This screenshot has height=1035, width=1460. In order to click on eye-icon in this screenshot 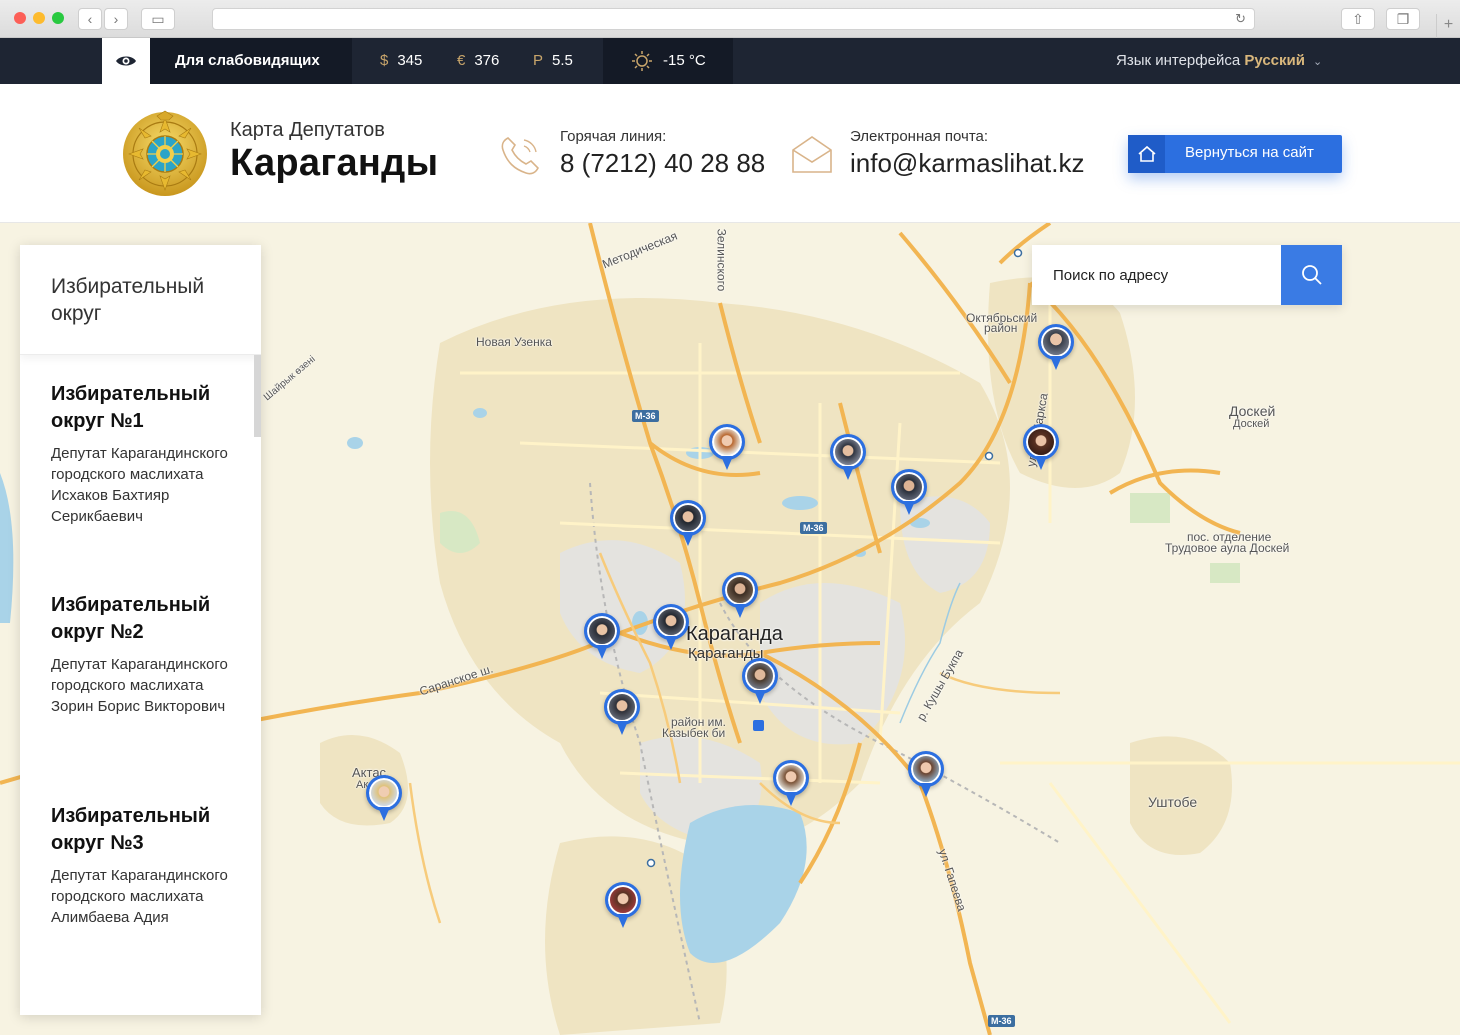, I will do `click(126, 61)`.